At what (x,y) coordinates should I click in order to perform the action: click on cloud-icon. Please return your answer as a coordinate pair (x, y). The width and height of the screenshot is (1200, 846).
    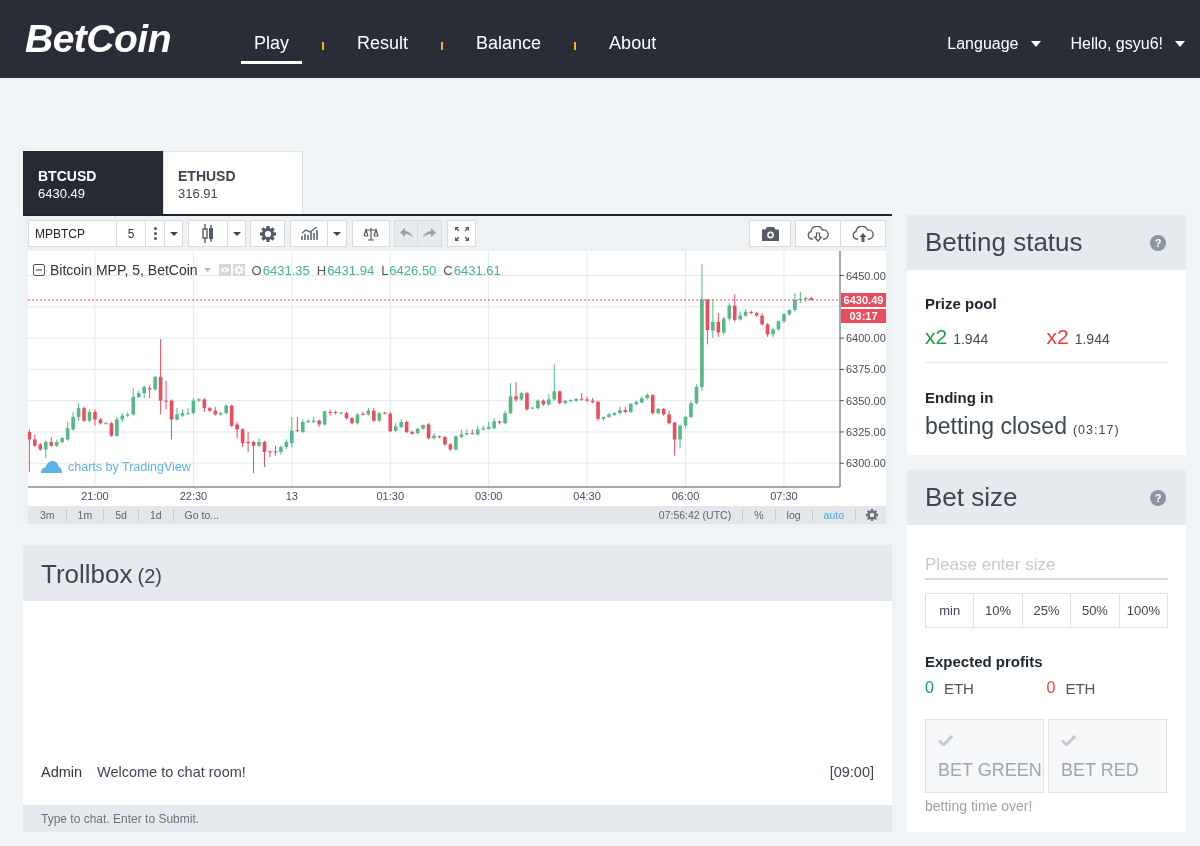
    Looking at the image, I should click on (51, 467).